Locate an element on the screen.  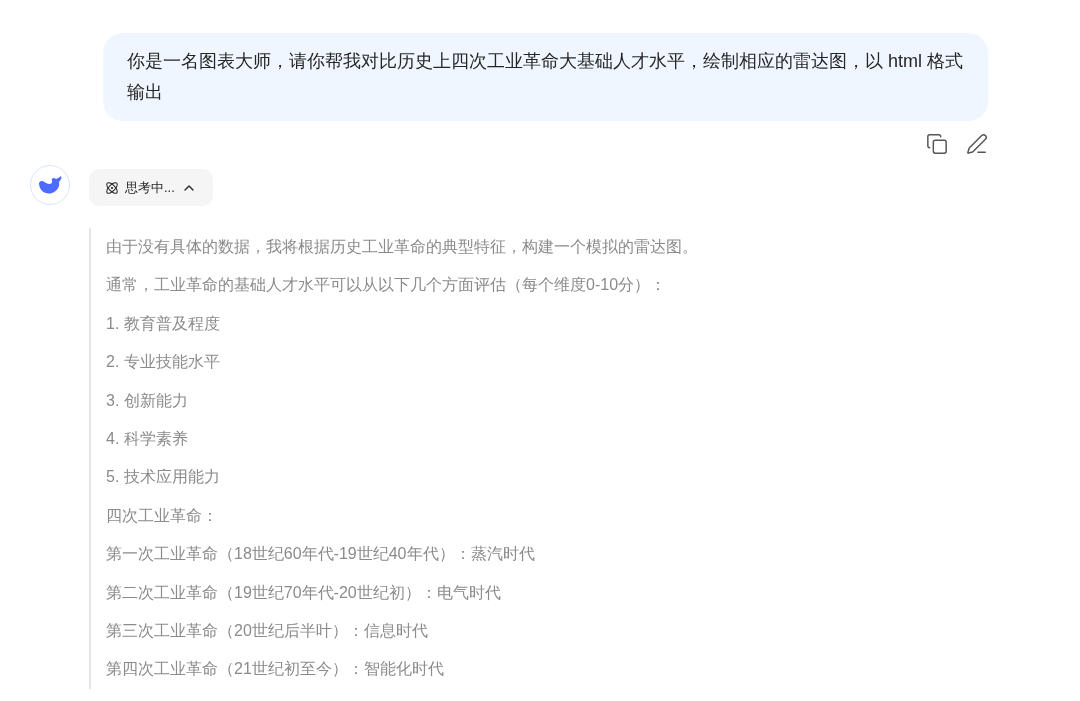
thought-text: 第二次工业革命（19世纪70年代-20世纪初）：电气时代 is located at coordinates (304, 592).